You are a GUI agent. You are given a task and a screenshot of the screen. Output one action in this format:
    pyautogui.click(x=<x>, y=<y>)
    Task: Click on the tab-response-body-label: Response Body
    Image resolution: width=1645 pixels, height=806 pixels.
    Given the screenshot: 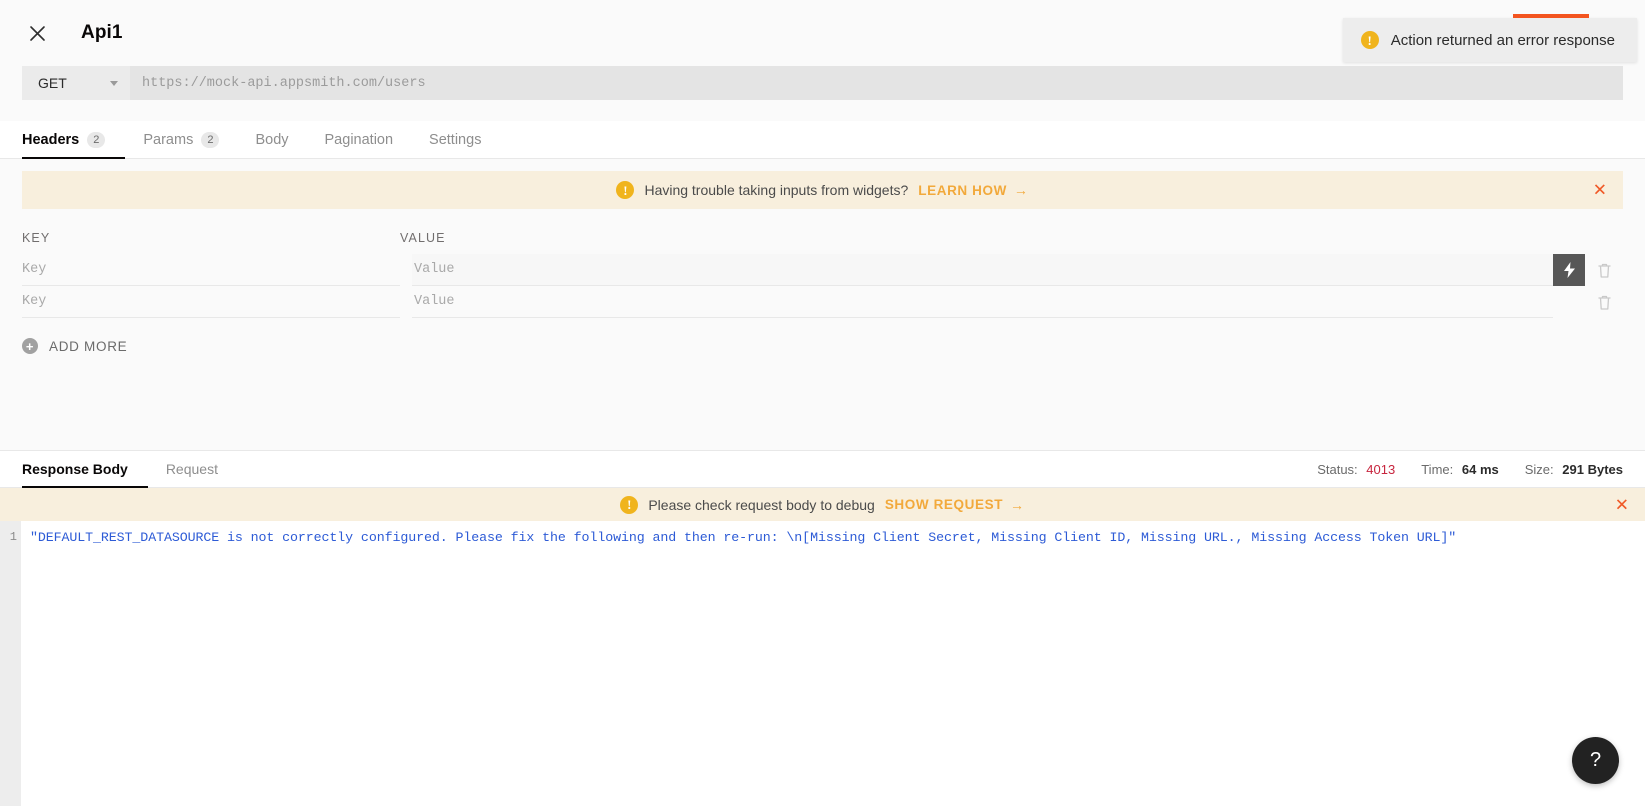 What is the action you would take?
    pyautogui.click(x=75, y=469)
    